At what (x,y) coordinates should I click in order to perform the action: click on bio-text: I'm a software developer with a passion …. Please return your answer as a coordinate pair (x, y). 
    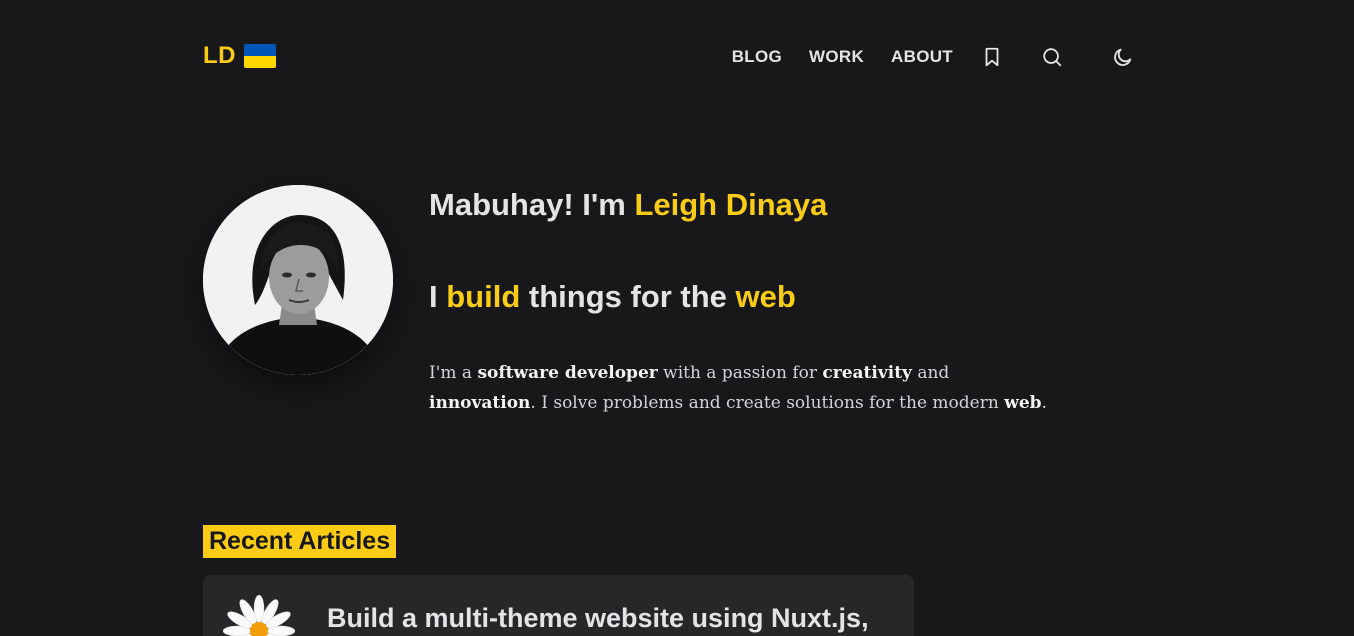
    Looking at the image, I should click on (739, 388).